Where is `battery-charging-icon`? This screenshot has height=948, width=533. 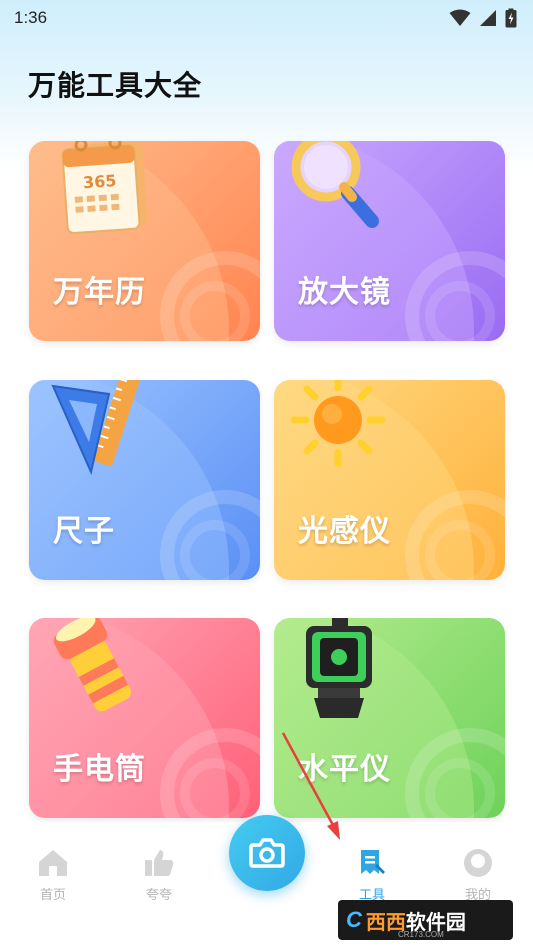
battery-charging-icon is located at coordinates (511, 18).